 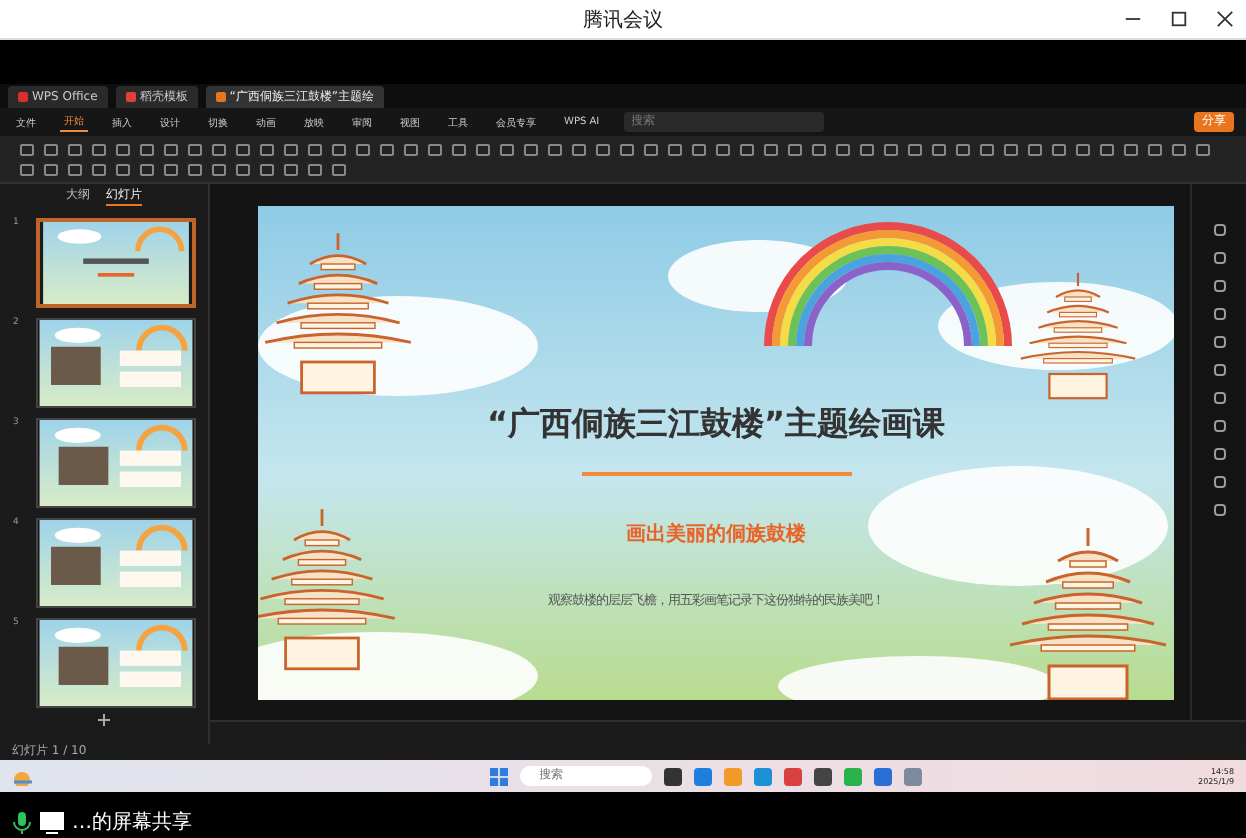 I want to click on sharing-label: …的屏幕共享, so click(x=132, y=822).